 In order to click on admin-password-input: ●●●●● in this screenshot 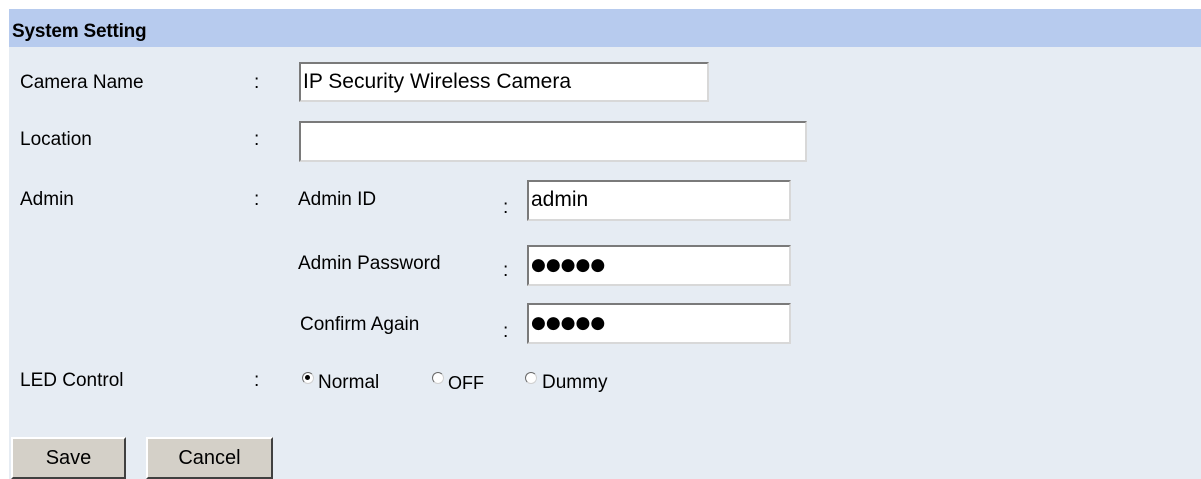, I will do `click(659, 265)`.